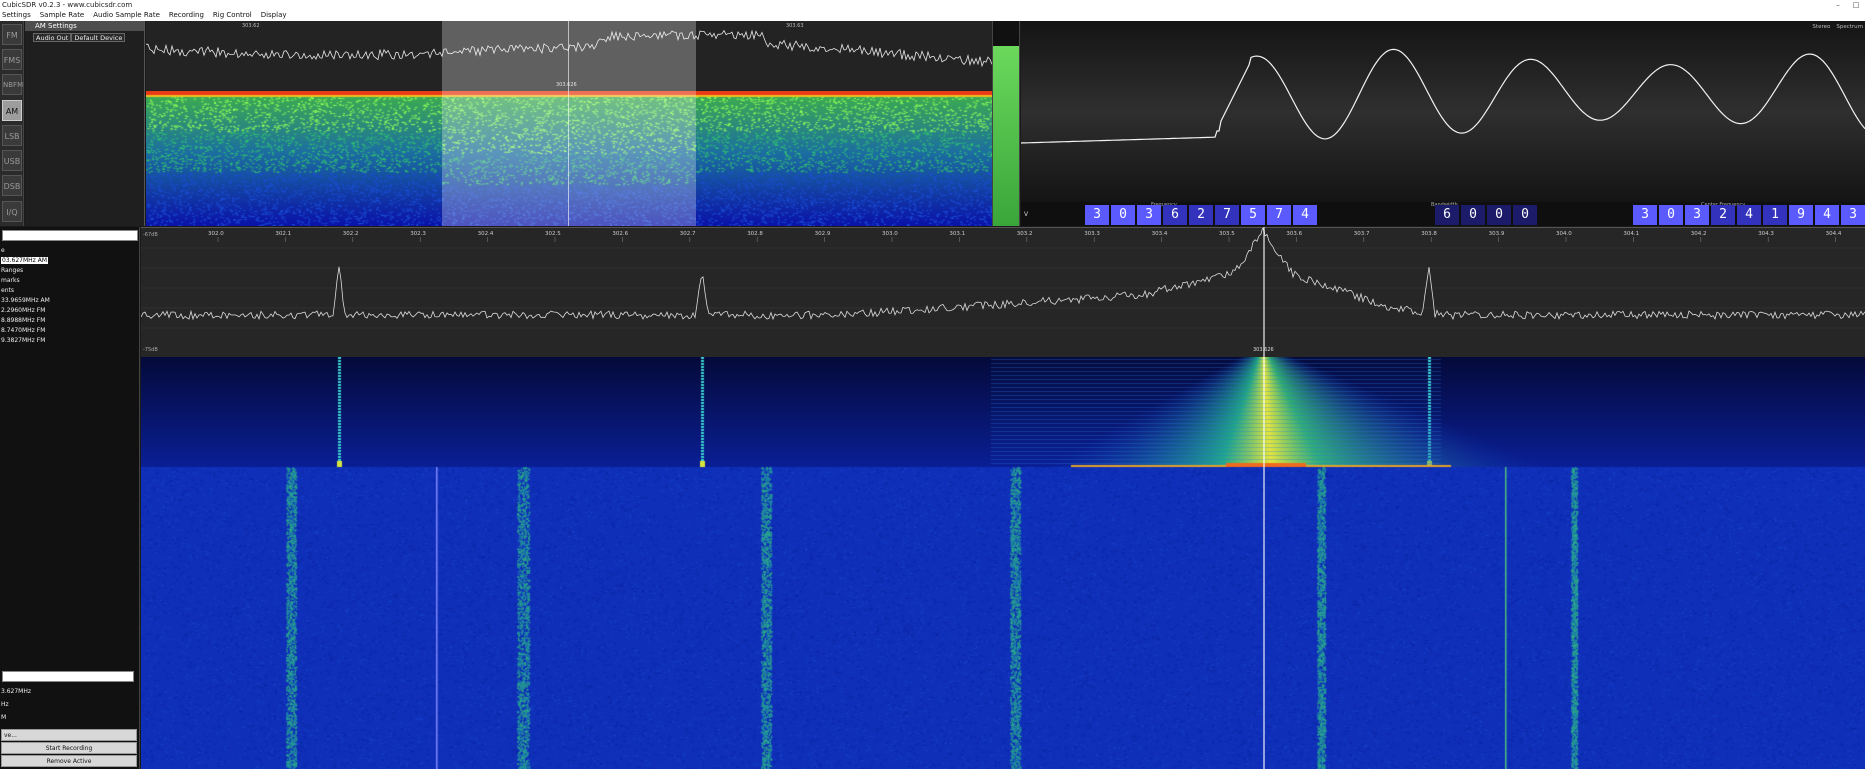 The image size is (1865, 769). What do you see at coordinates (1253, 215) in the screenshot?
I see `frequency-digit: 5` at bounding box center [1253, 215].